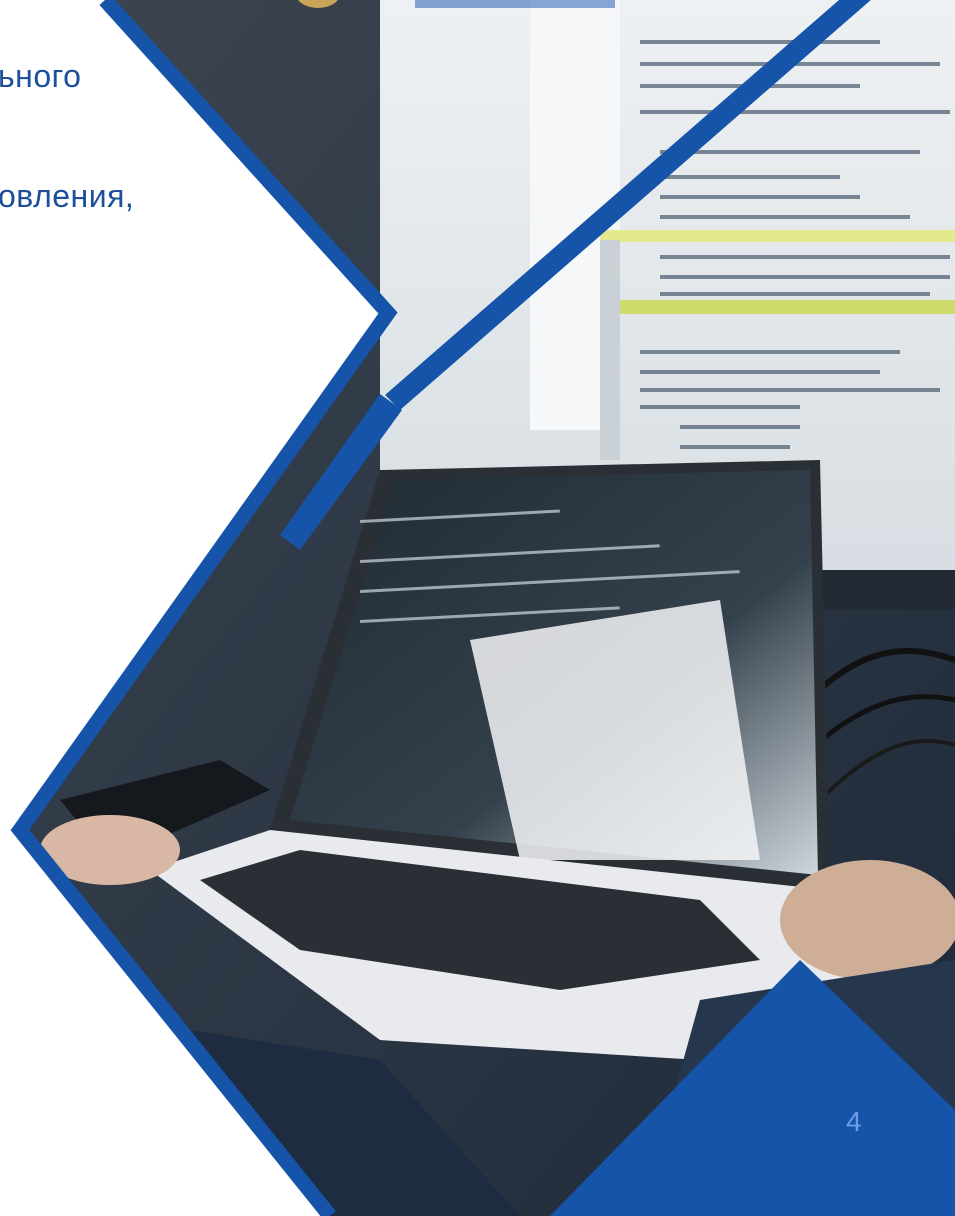 This screenshot has height=1216, width=955. Describe the element at coordinates (67, 196) in the screenshot. I see `text-line-2: овления,` at that location.